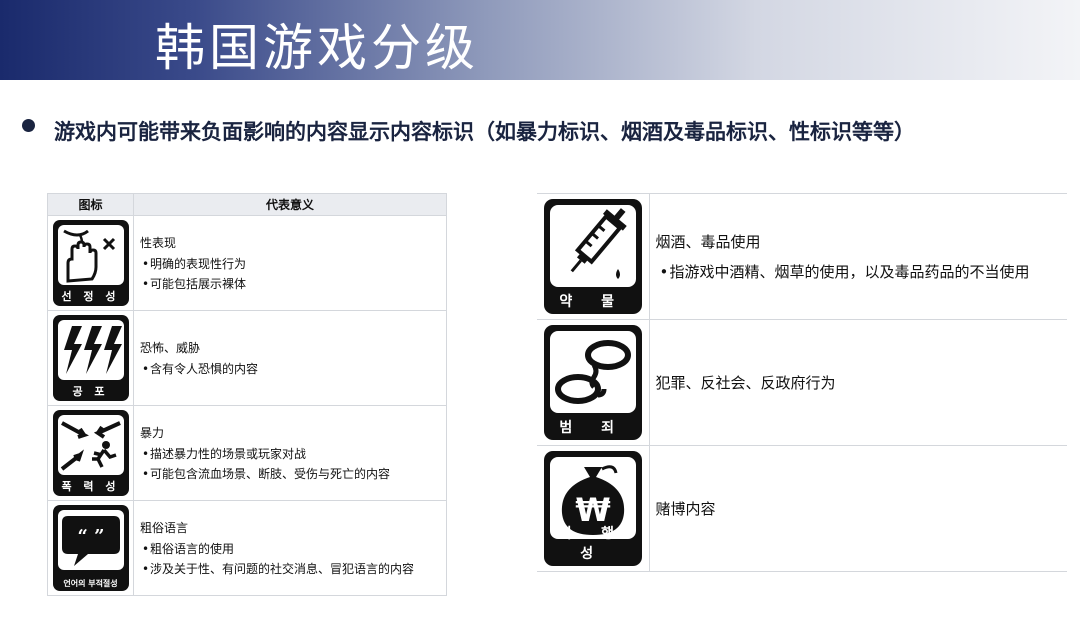 Image resolution: width=1080 pixels, height=623 pixels. What do you see at coordinates (290, 369) in the screenshot?
I see `list-item: 含有令人恐惧的内容` at bounding box center [290, 369].